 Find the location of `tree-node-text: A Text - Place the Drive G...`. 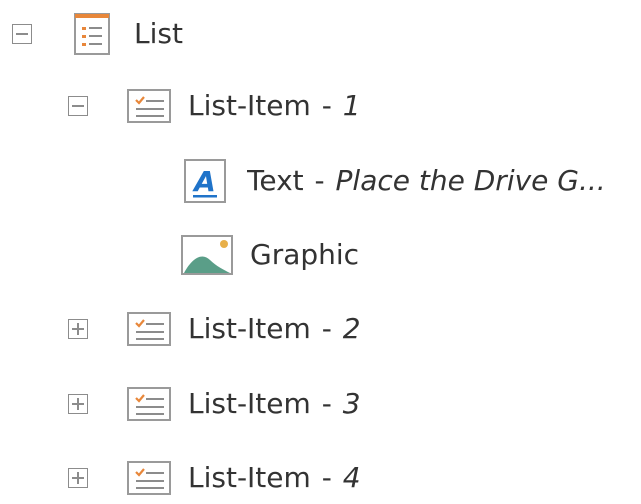

tree-node-text: A Text - Place the Drive G... is located at coordinates (412, 181).